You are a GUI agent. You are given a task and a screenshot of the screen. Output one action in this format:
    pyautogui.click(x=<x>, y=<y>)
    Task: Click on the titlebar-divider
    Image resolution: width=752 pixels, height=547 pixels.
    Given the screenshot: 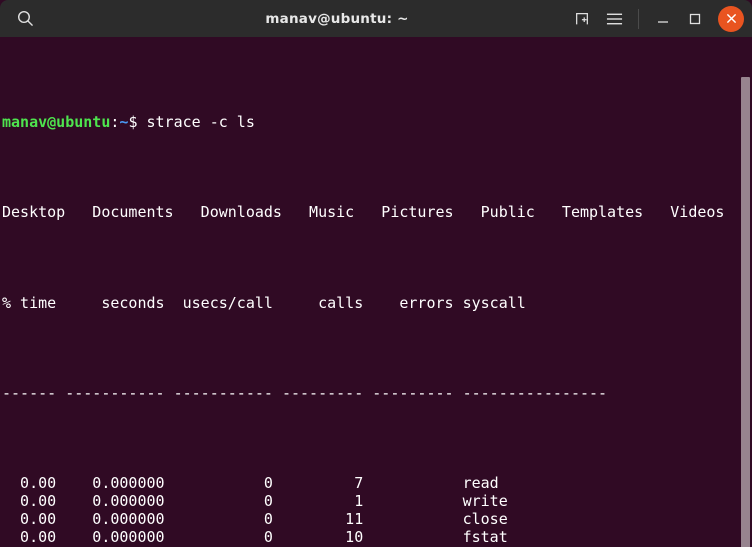 What is the action you would take?
    pyautogui.click(x=638, y=18)
    